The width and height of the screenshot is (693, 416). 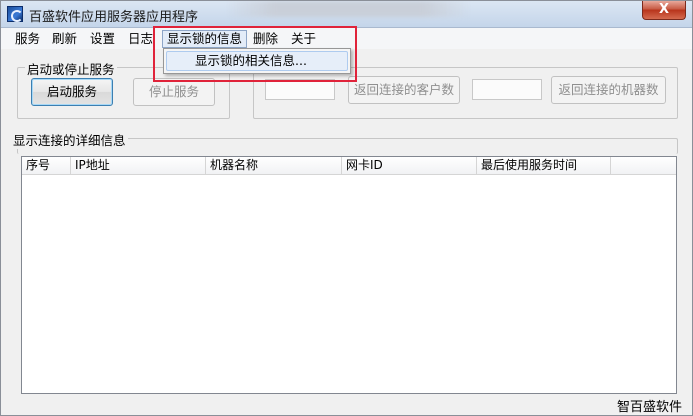 I want to click on column-header-ip: IP地址, so click(x=138, y=165).